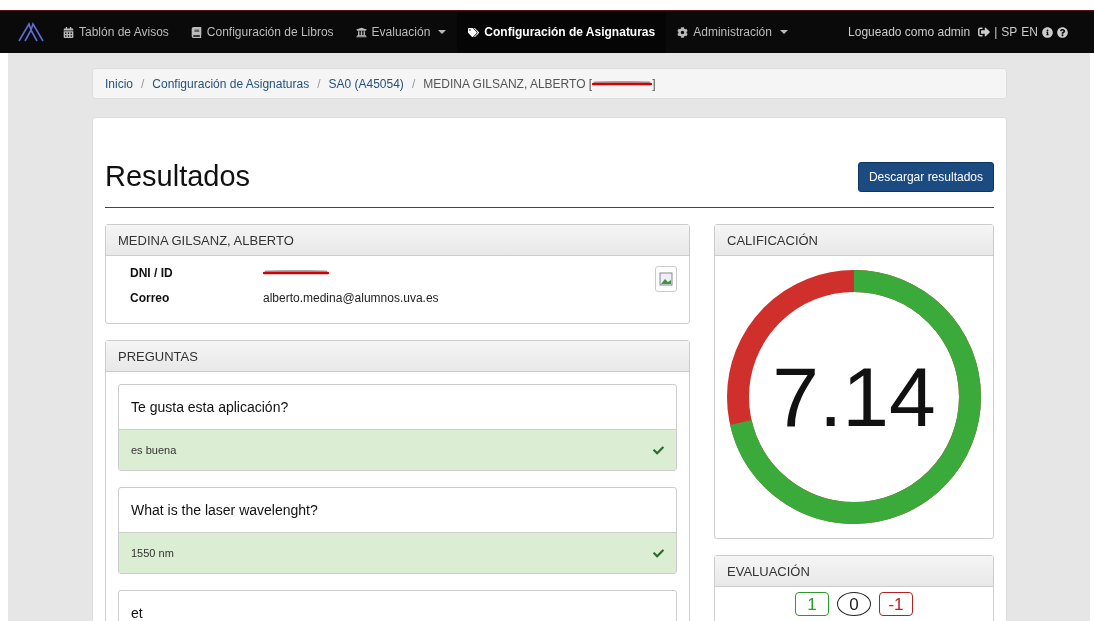 Image resolution: width=1094 pixels, height=621 pixels. What do you see at coordinates (984, 32) in the screenshot?
I see `logout-icon` at bounding box center [984, 32].